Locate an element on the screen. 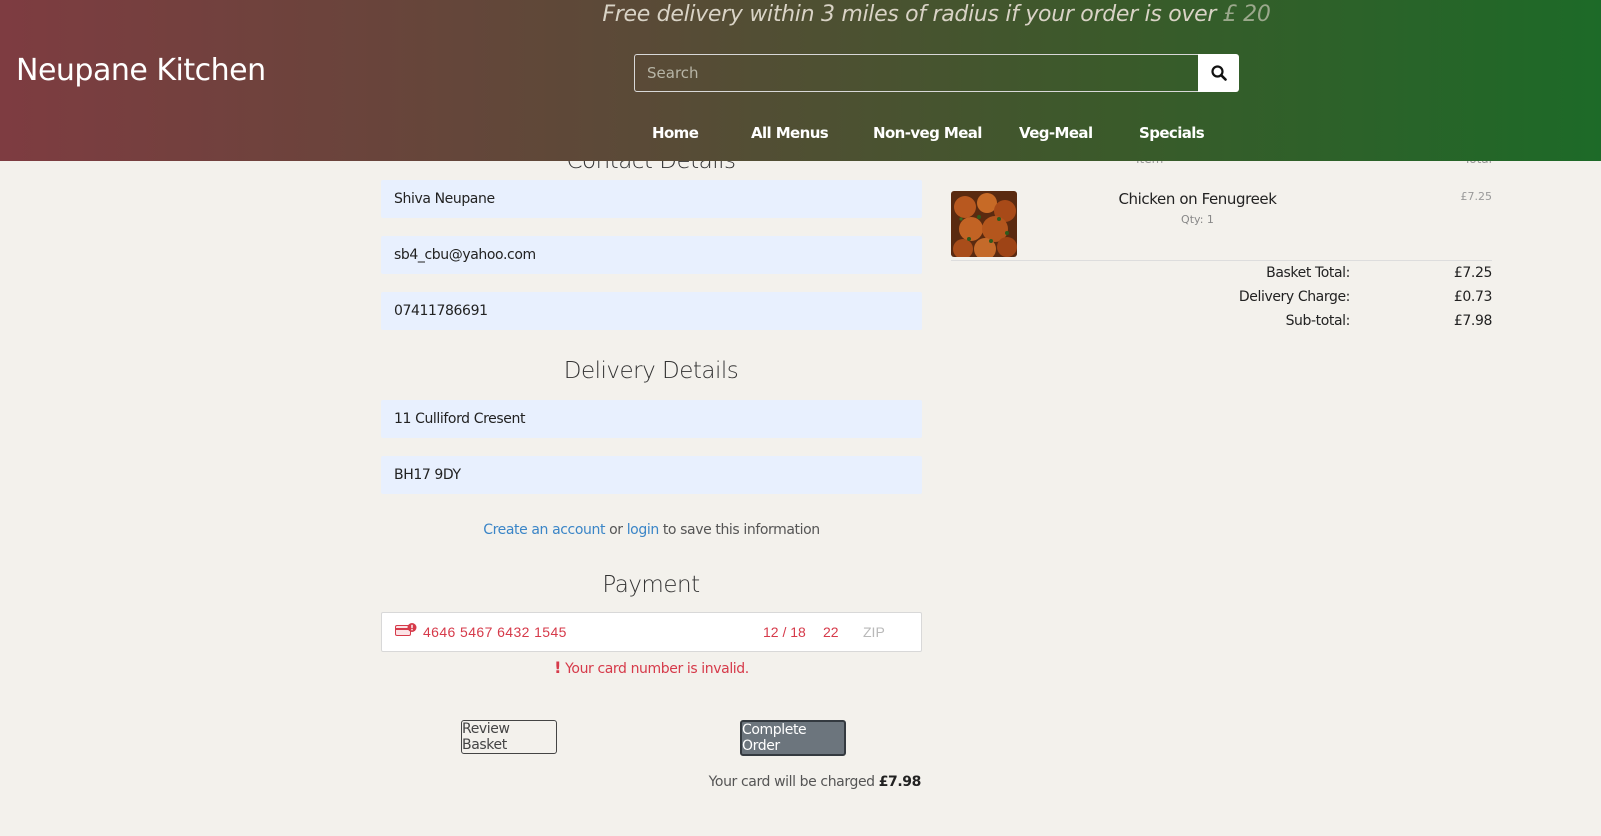 Image resolution: width=1601 pixels, height=836 pixels. search-input is located at coordinates (916, 73).